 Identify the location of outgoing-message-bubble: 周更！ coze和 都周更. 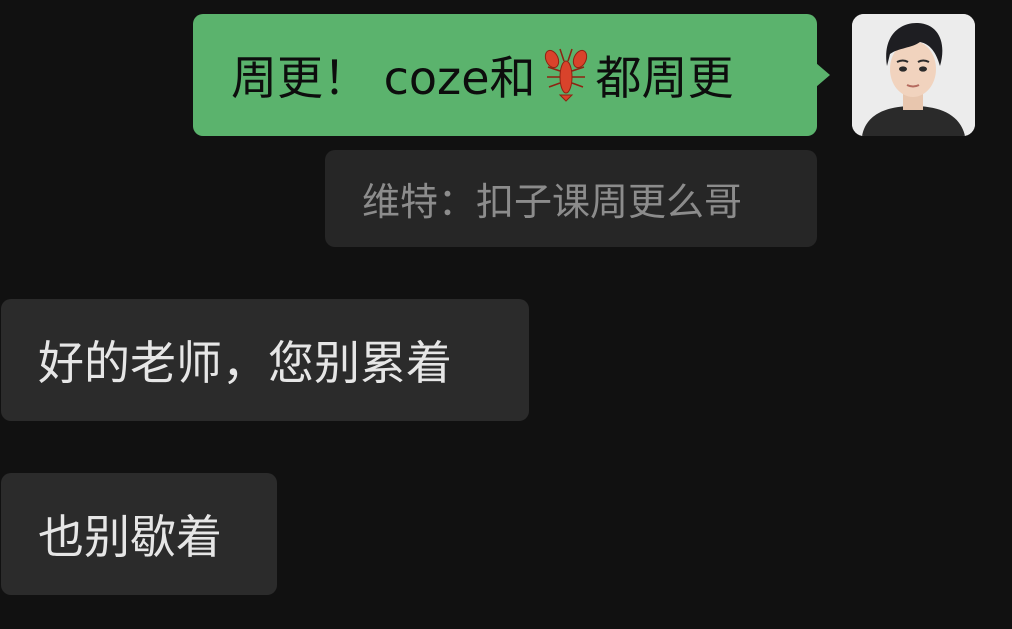
(505, 75).